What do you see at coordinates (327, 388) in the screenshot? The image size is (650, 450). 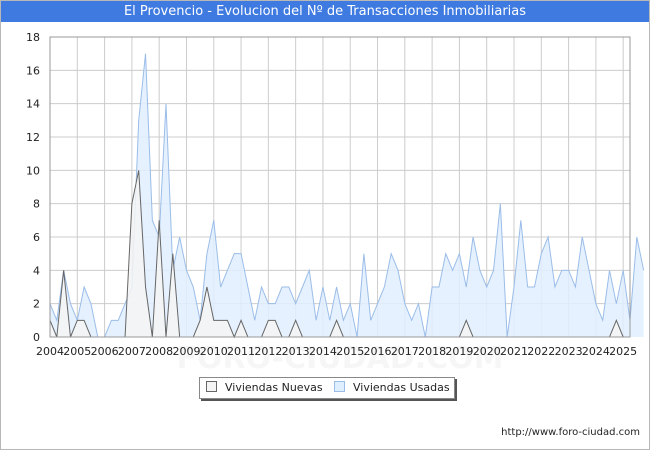 I see `legend: Viviendas Nuevas Viviendas Usadas` at bounding box center [327, 388].